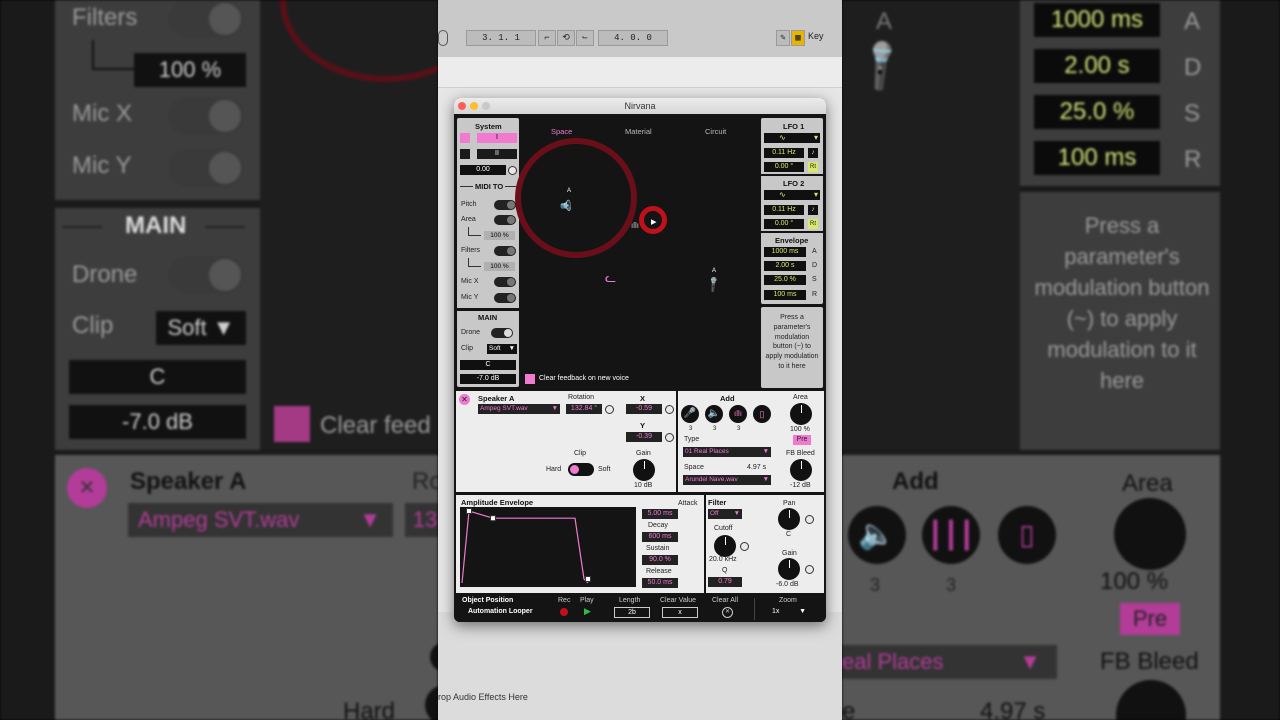  I want to click on y-mod-button, so click(669, 437).